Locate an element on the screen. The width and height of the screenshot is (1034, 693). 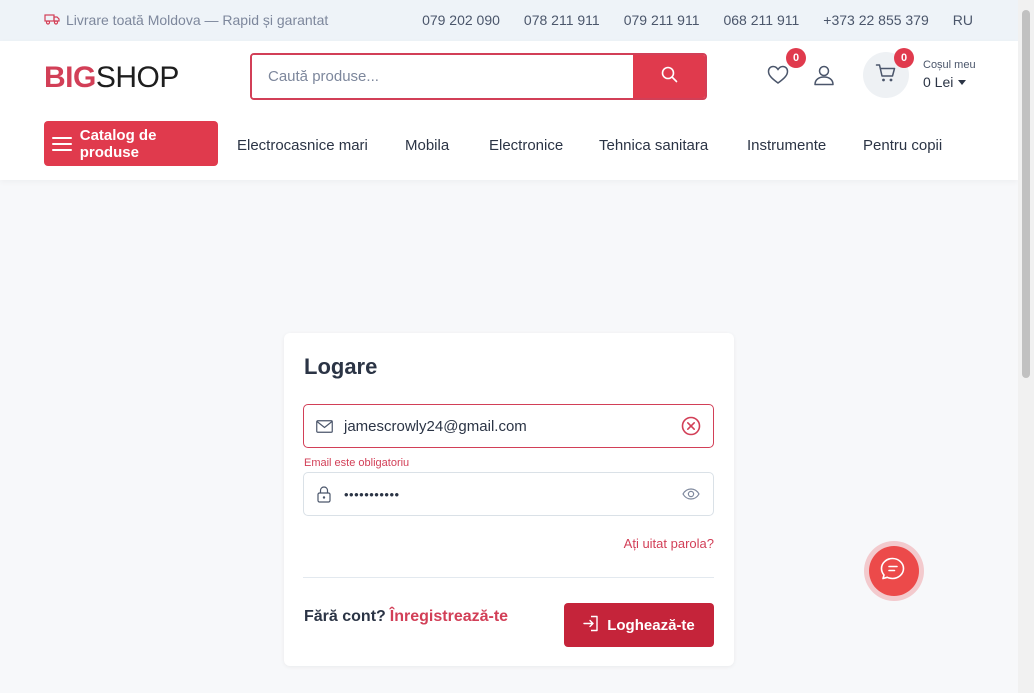
sign-in-icon is located at coordinates (595, 625).